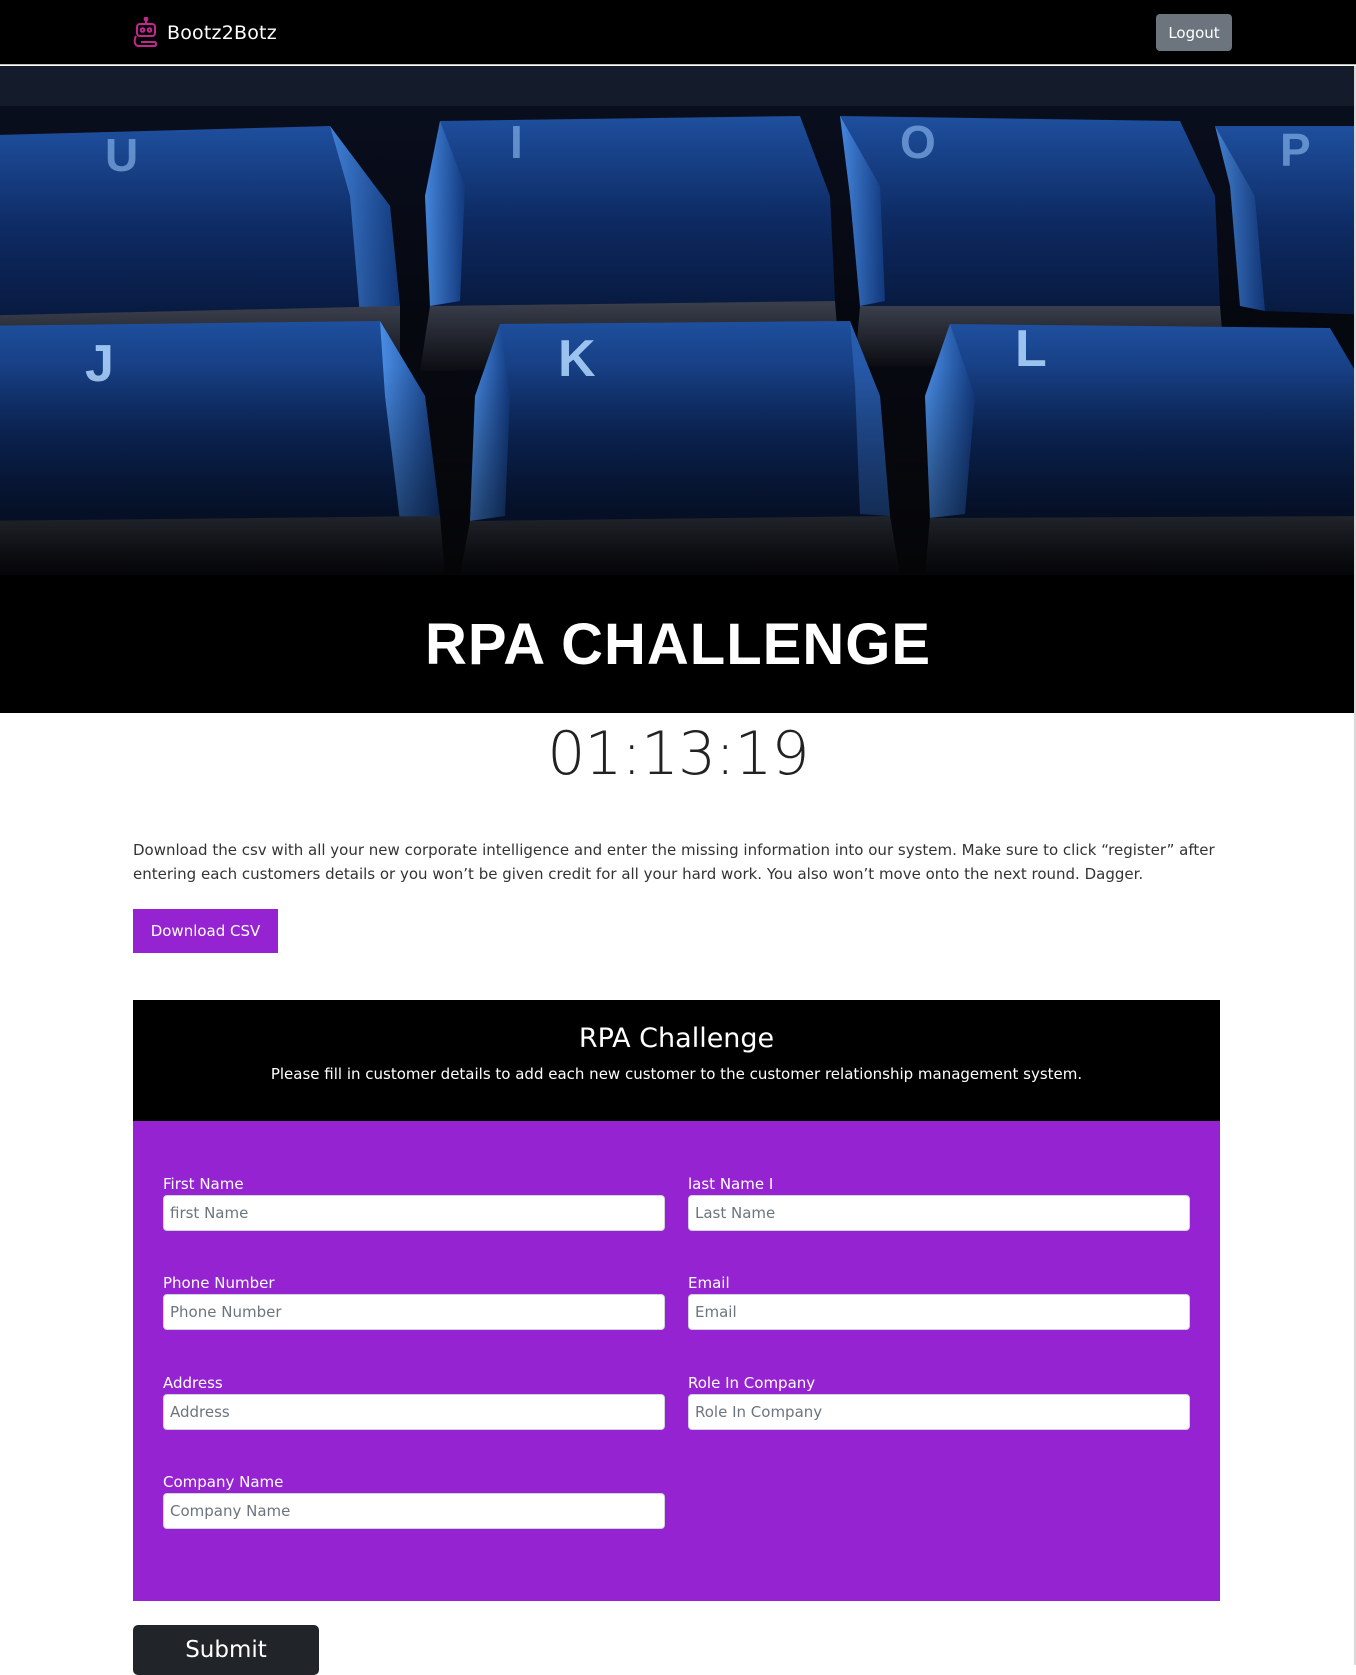  I want to click on phone-number-group: Phone Number, so click(414, 1301).